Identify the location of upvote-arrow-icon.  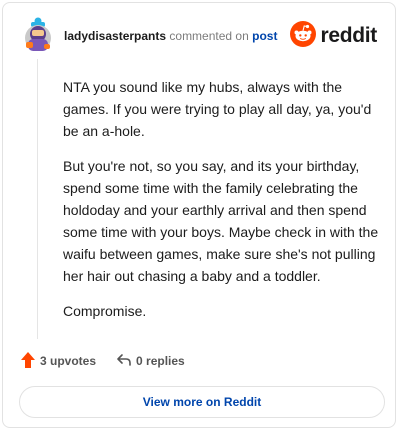
(28, 361).